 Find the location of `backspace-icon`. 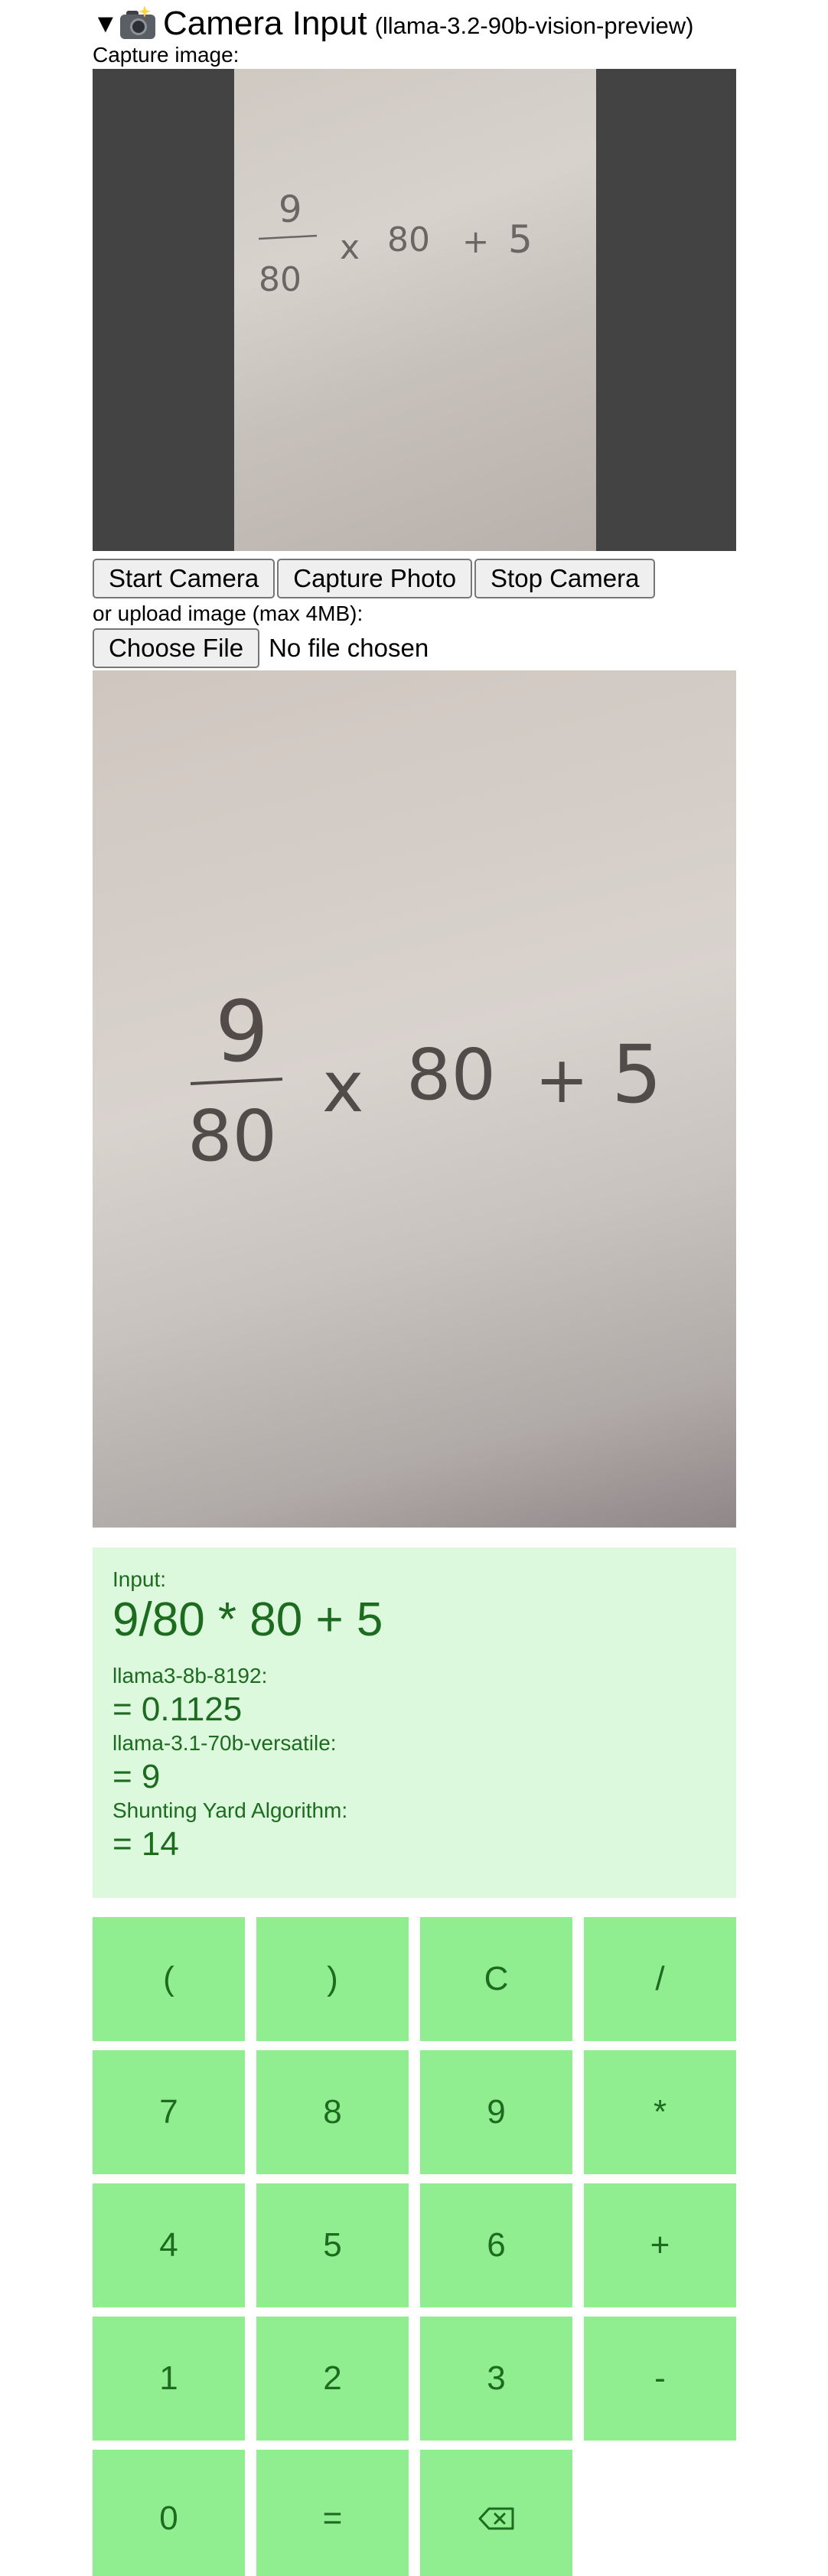

backspace-icon is located at coordinates (496, 2518).